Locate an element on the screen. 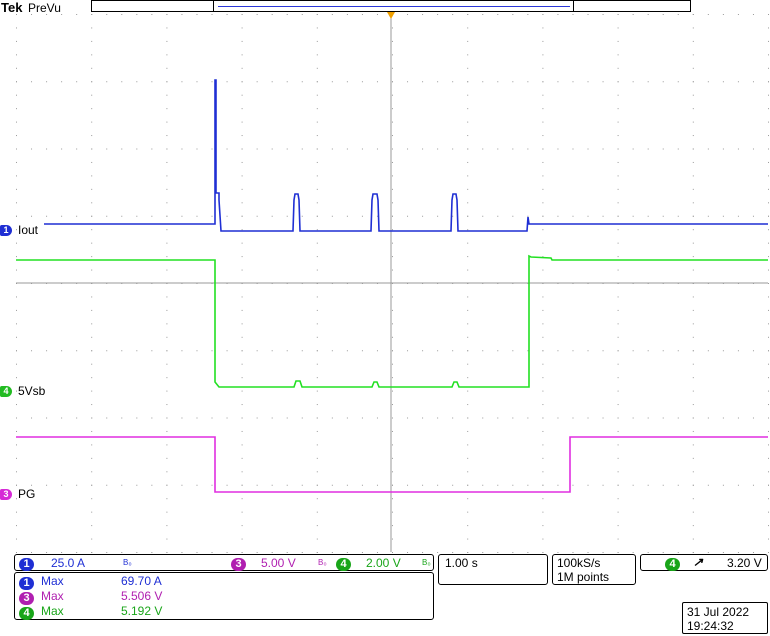 This screenshot has height=636, width=770. trigger-level: 3.20 V is located at coordinates (744, 563).